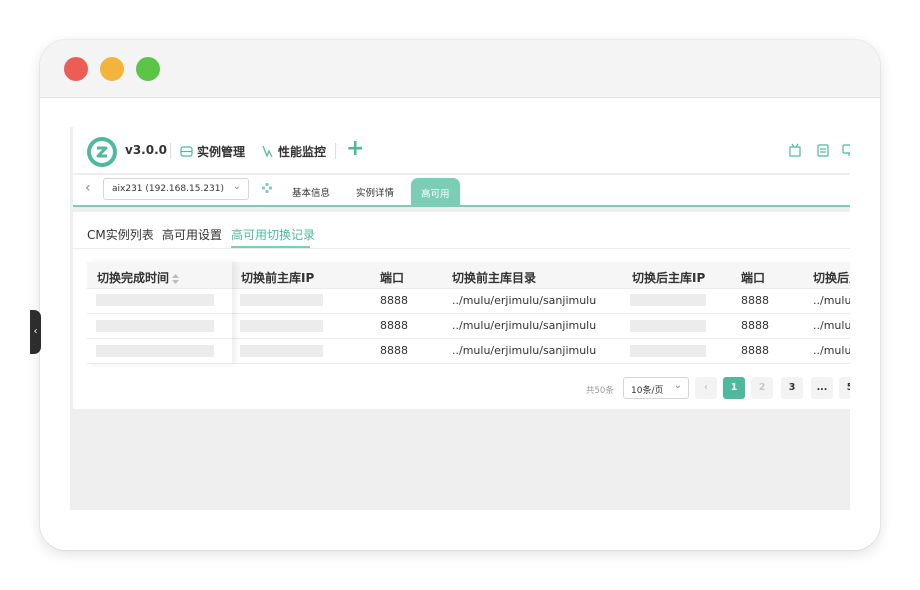 The height and width of the screenshot is (590, 920). What do you see at coordinates (221, 151) in the screenshot?
I see `nav-instance-management-label: 实例管理` at bounding box center [221, 151].